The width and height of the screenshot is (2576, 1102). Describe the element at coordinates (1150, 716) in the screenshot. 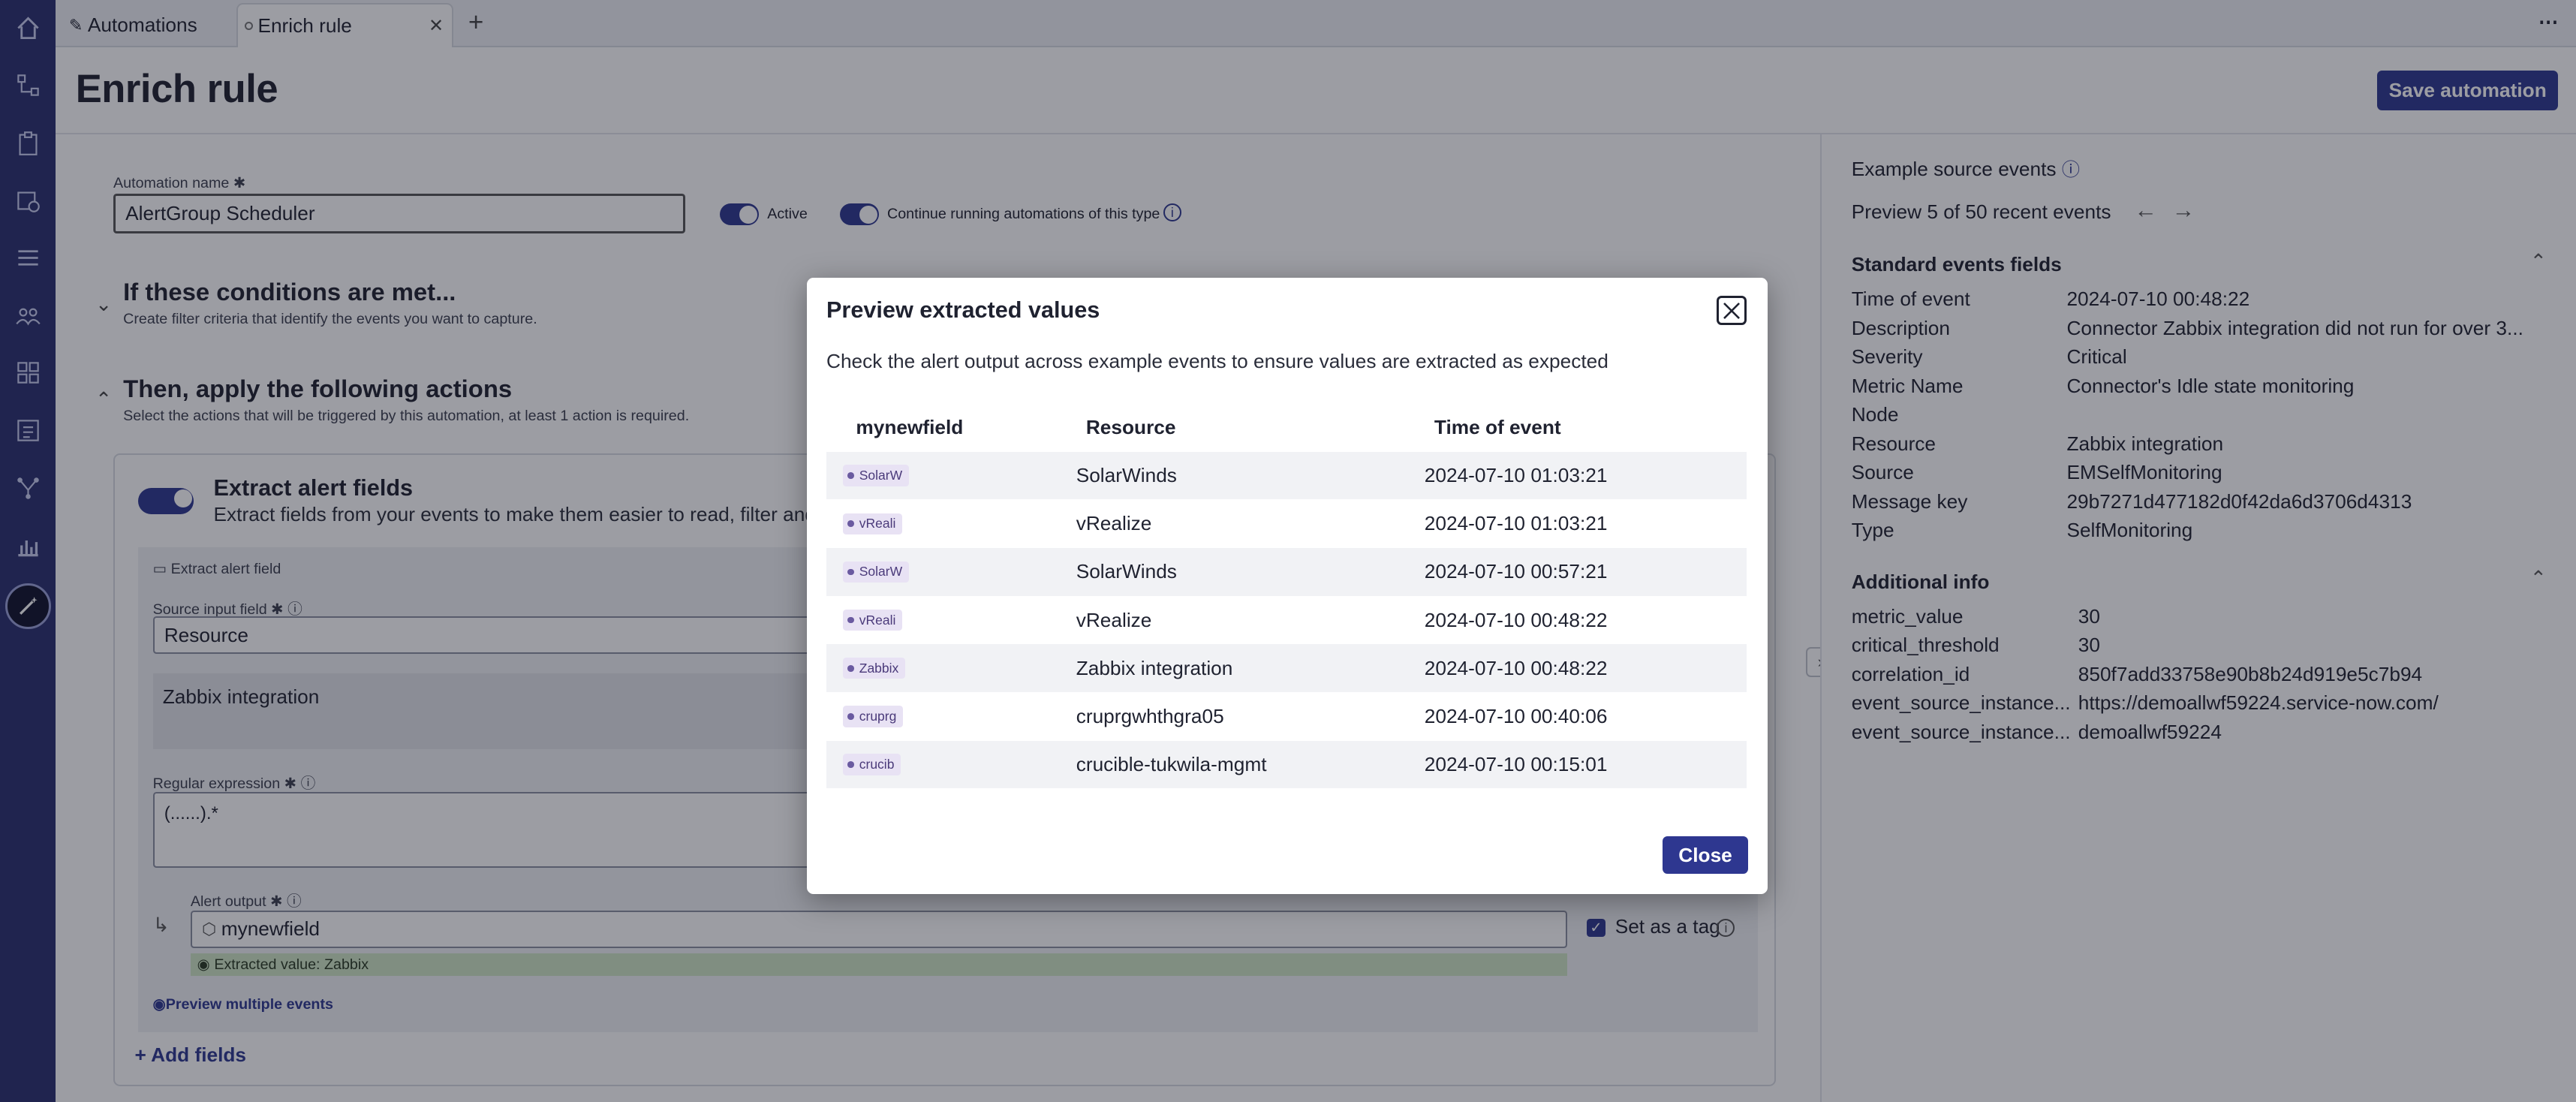

I see `resource-cell: cruprgwhthgra05` at that location.